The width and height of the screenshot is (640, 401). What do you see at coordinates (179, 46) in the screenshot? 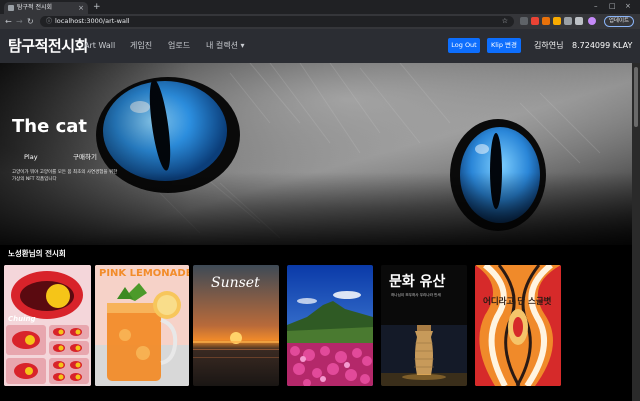
I see `nav-upload: 업로드` at bounding box center [179, 46].